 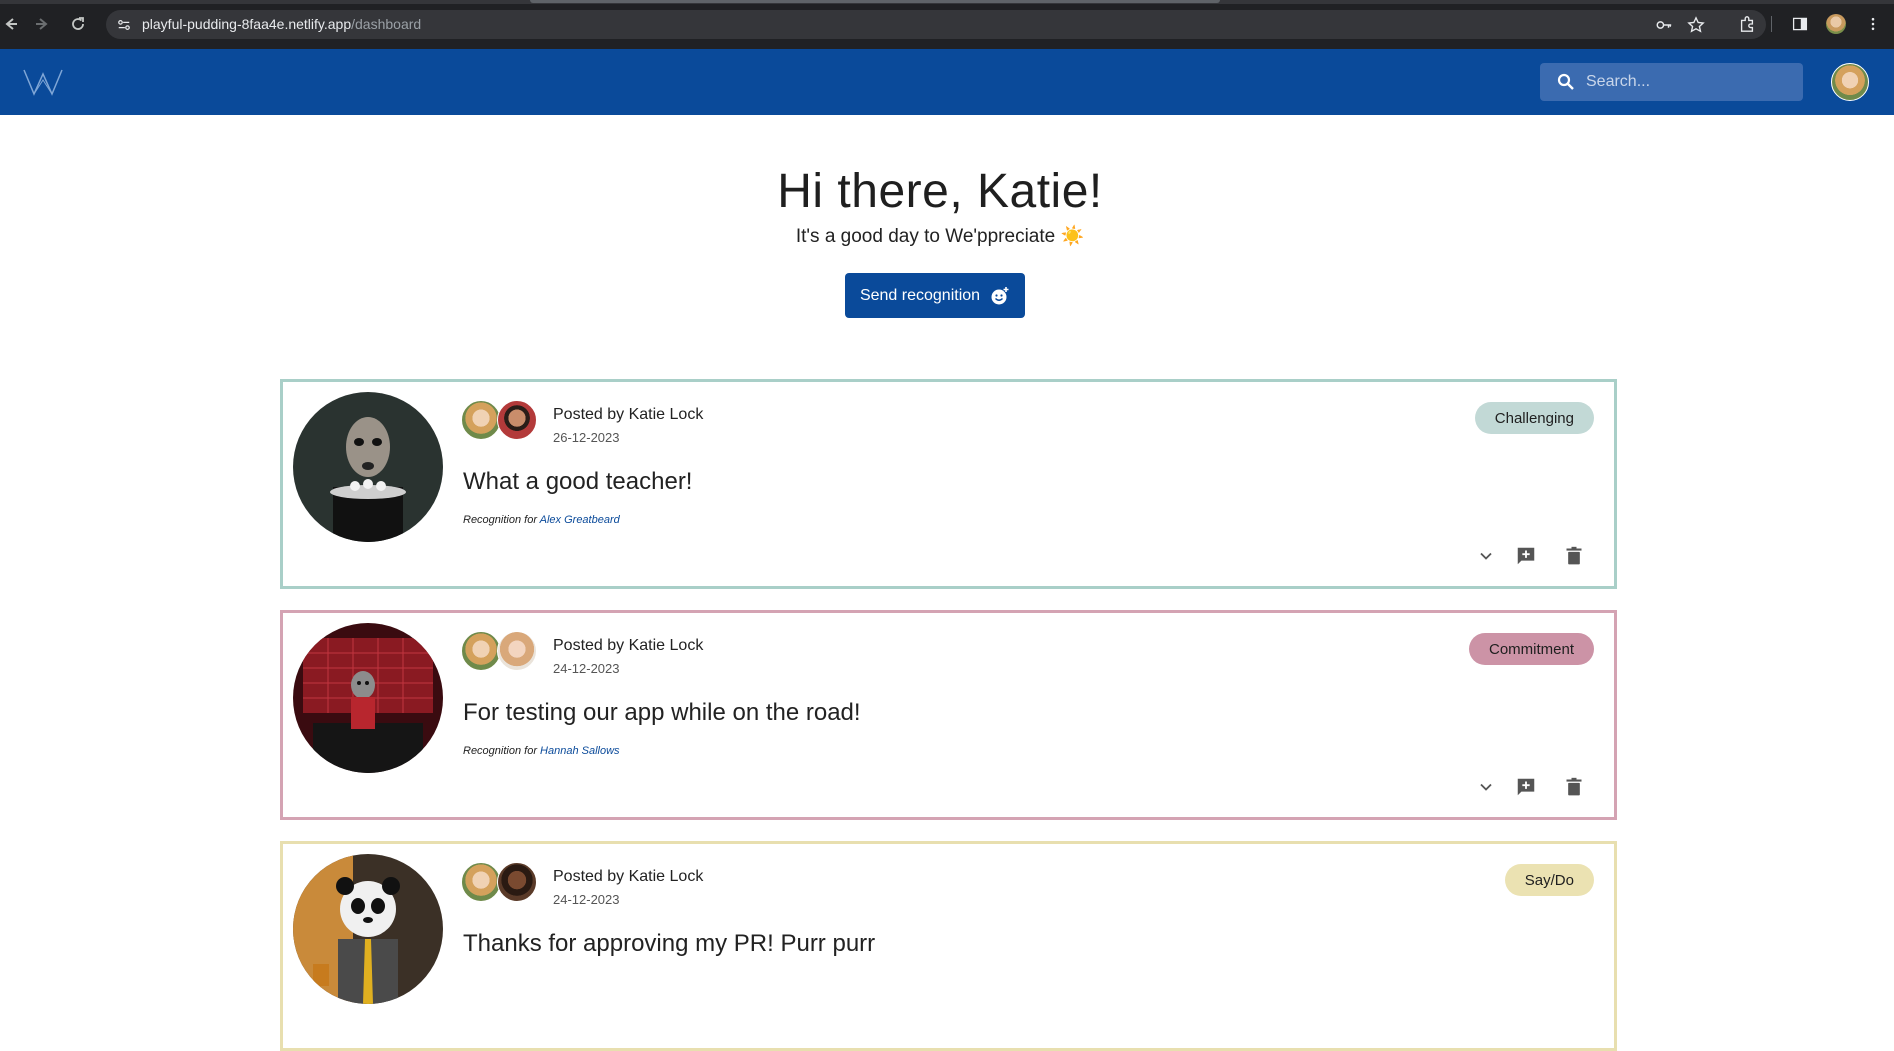 What do you see at coordinates (1873, 24) in the screenshot?
I see `browser-menu-icon` at bounding box center [1873, 24].